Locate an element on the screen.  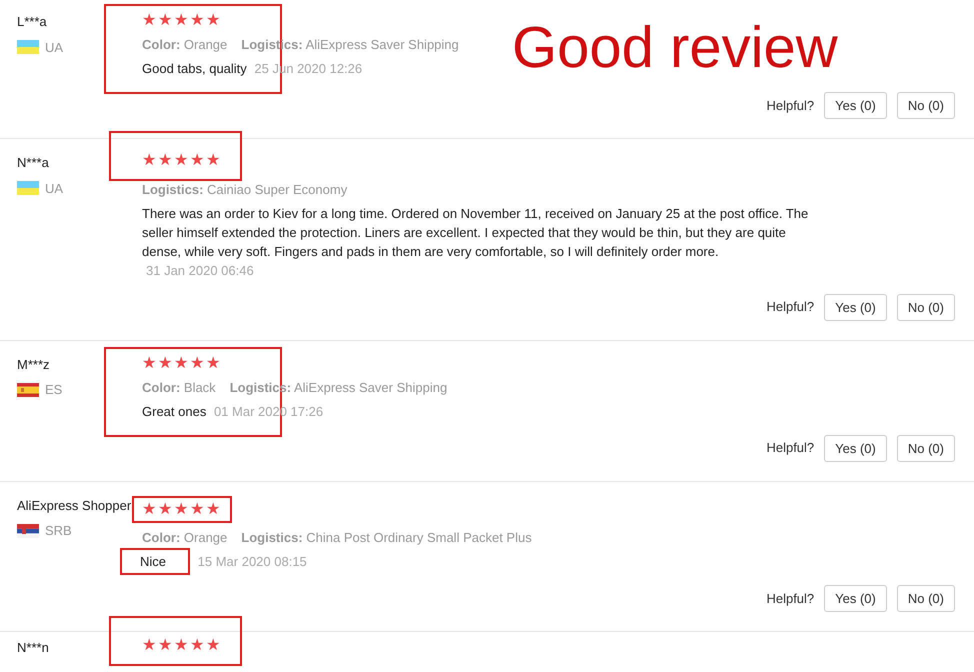
review-text: Nice is located at coordinates (153, 561).